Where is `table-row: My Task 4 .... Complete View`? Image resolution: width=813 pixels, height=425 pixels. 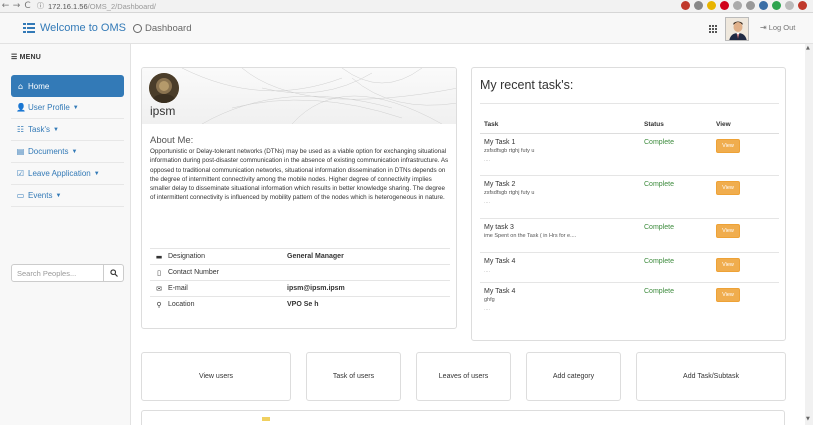
table-row: My Task 4 .... Complete View is located at coordinates (629, 268).